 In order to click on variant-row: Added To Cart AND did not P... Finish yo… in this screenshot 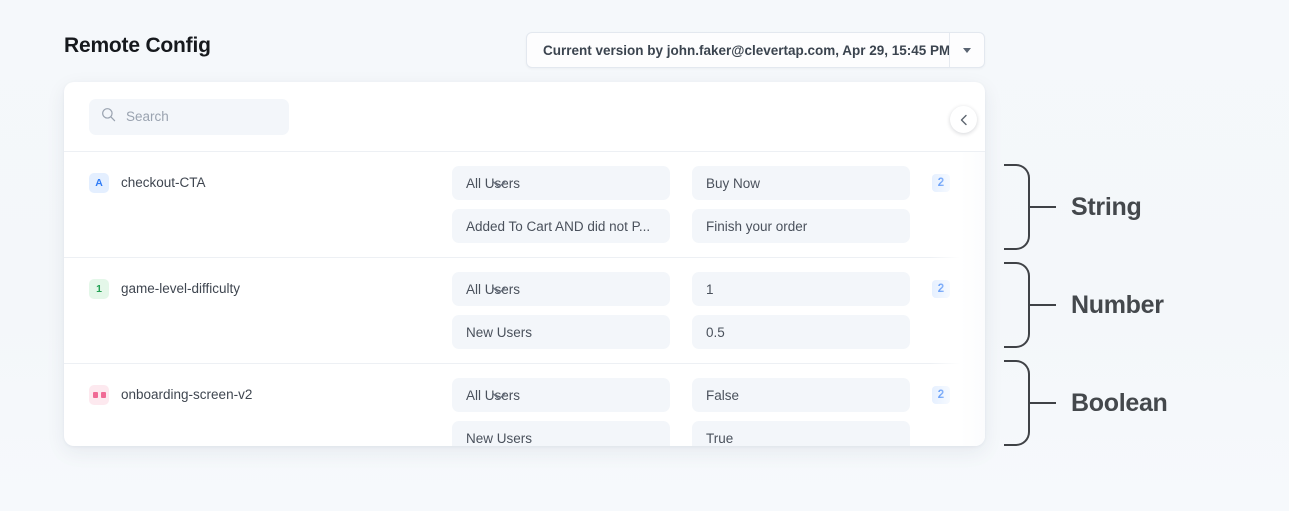, I will do `click(701, 226)`.